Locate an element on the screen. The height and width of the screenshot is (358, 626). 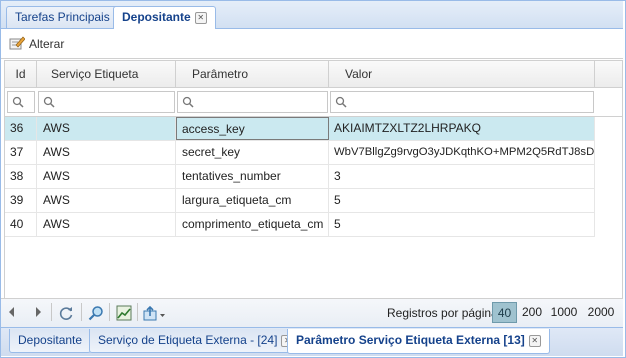
cell-parametro: secret_key is located at coordinates (252, 152).